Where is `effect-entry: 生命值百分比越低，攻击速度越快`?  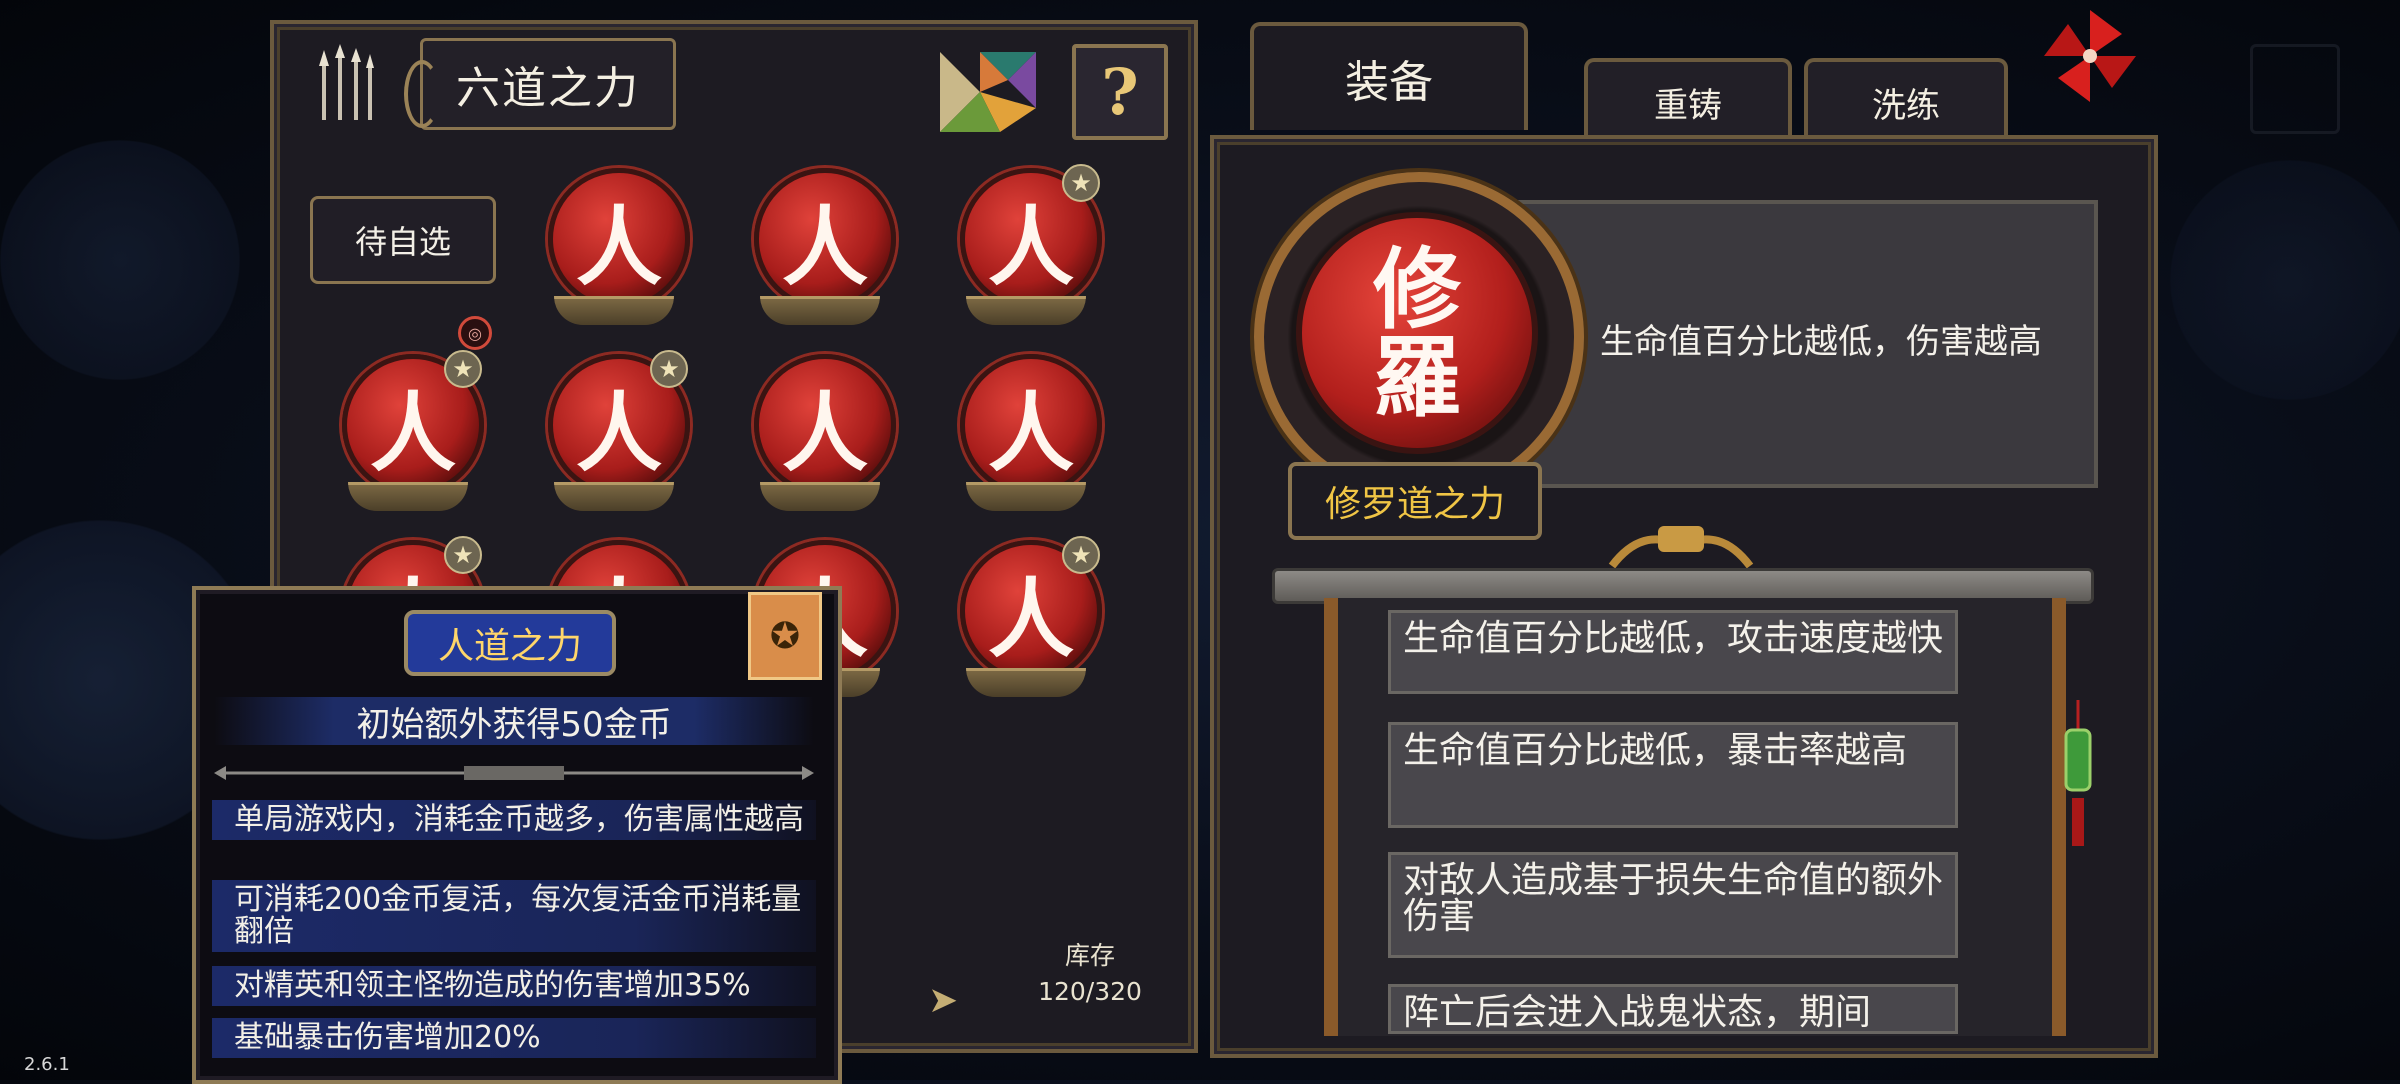
effect-entry: 生命值百分比越低，攻击速度越快 is located at coordinates (1673, 652).